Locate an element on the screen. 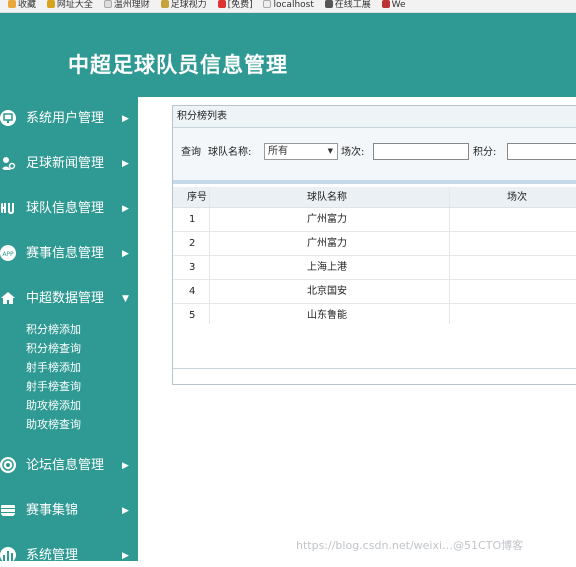  column-header: 球队名称 is located at coordinates (327, 197).